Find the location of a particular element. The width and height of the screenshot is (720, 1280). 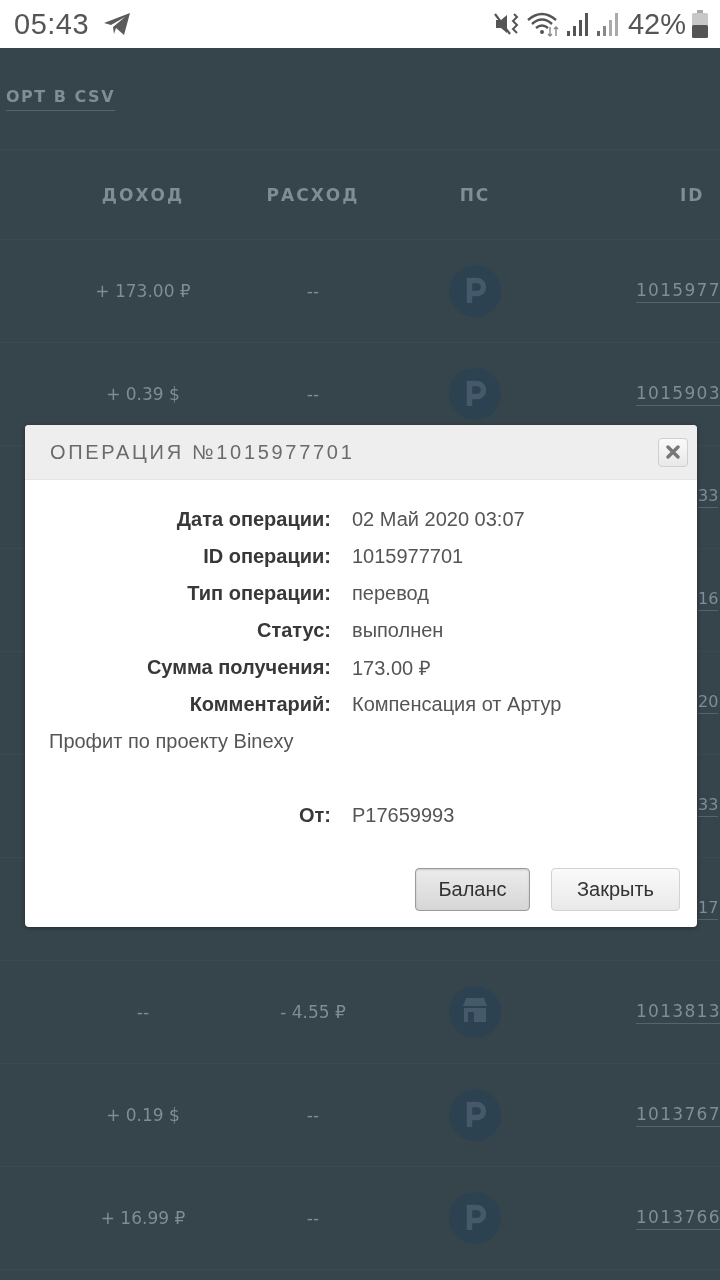

income-cell: -- is located at coordinates (143, 1012).